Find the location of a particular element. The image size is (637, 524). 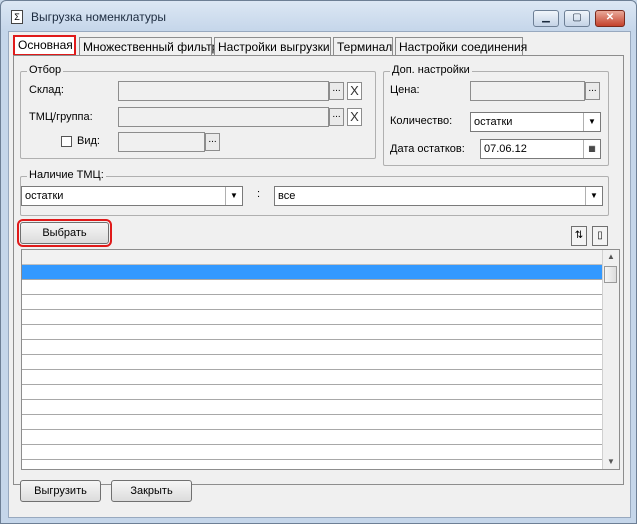

column-settings-icon: ▯ is located at coordinates (600, 236).